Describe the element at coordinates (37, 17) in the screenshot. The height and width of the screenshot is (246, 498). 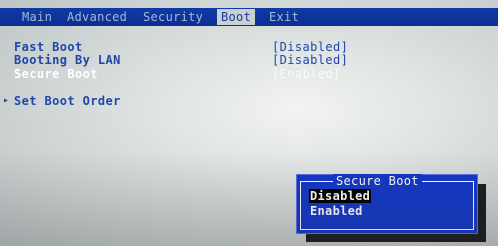
I see `tab-main: Main` at that location.